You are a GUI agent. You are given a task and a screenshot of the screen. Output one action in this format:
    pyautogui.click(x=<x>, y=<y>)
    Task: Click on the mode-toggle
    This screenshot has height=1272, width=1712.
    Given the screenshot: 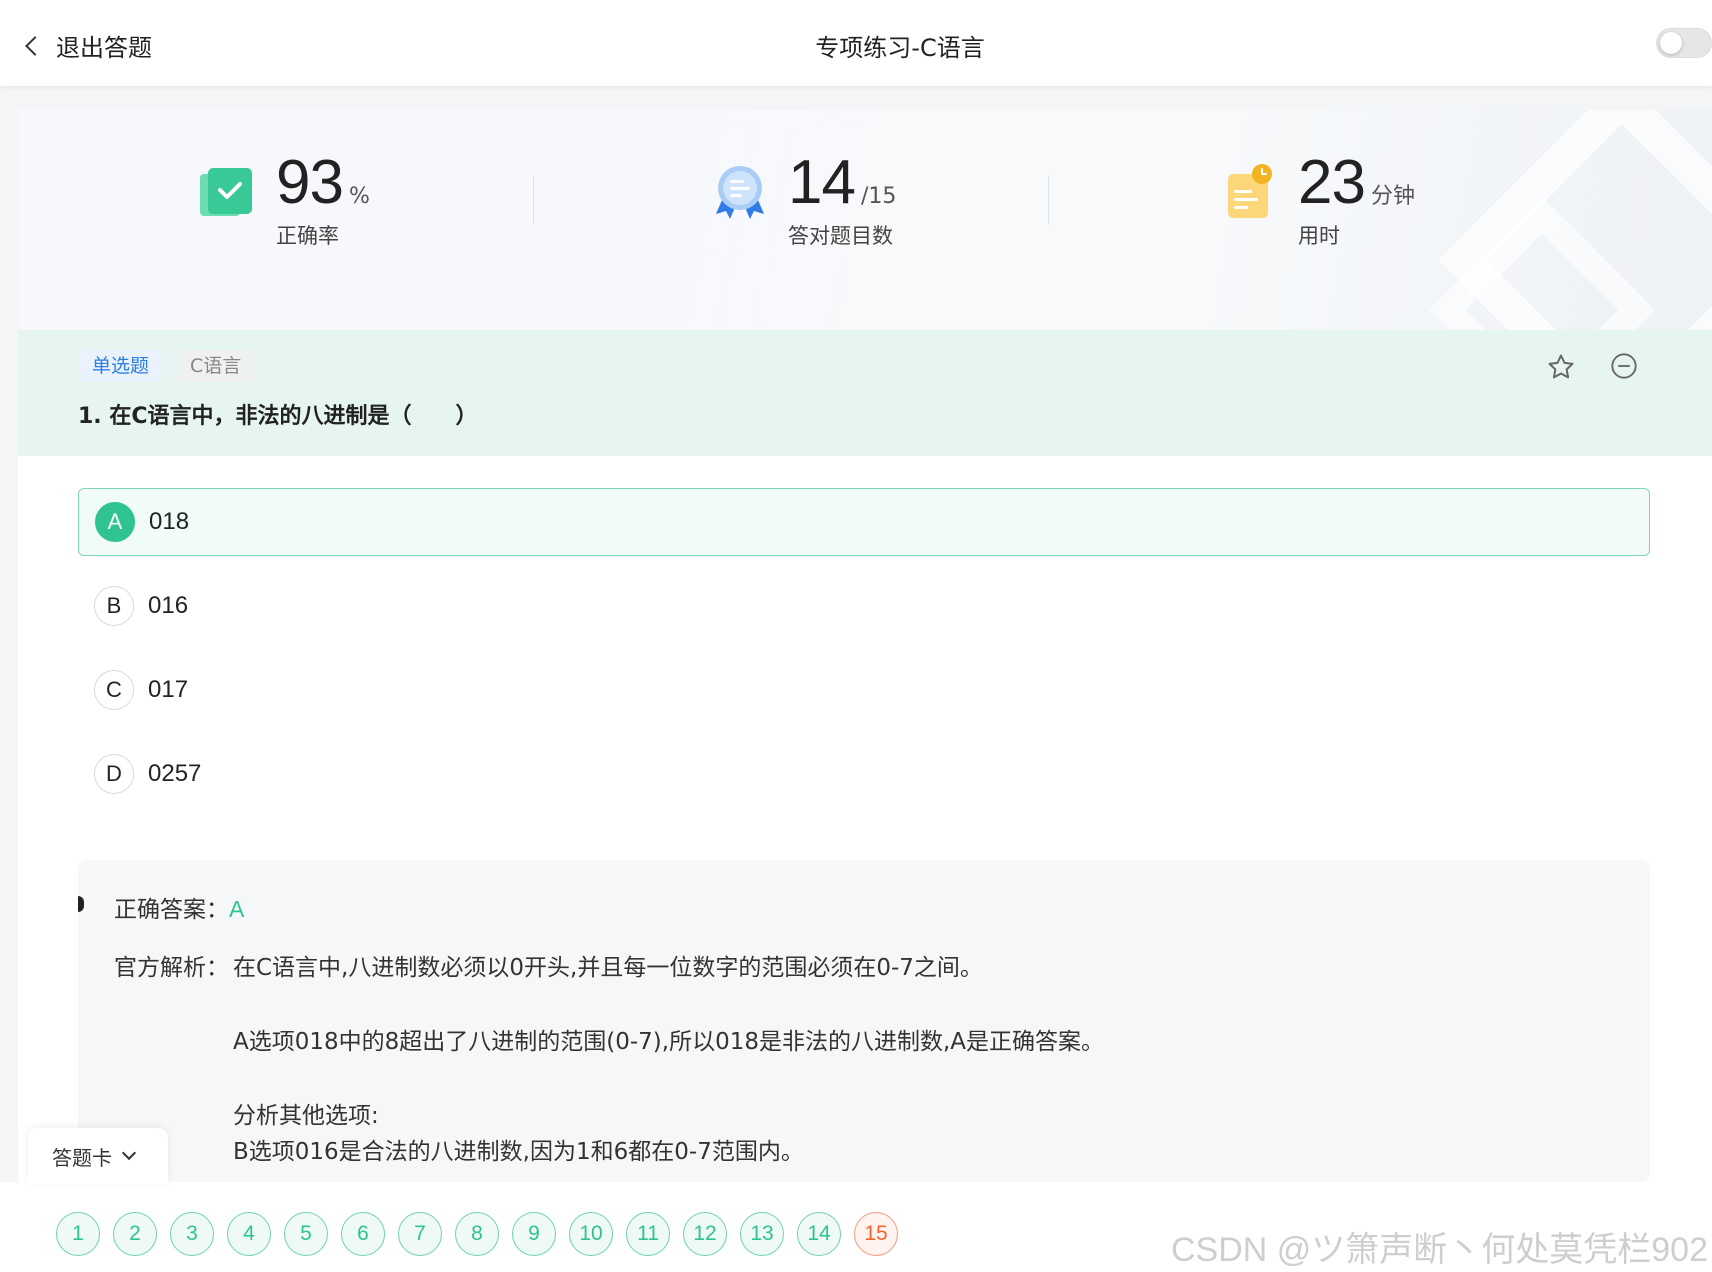 What is the action you would take?
    pyautogui.click(x=1684, y=43)
    